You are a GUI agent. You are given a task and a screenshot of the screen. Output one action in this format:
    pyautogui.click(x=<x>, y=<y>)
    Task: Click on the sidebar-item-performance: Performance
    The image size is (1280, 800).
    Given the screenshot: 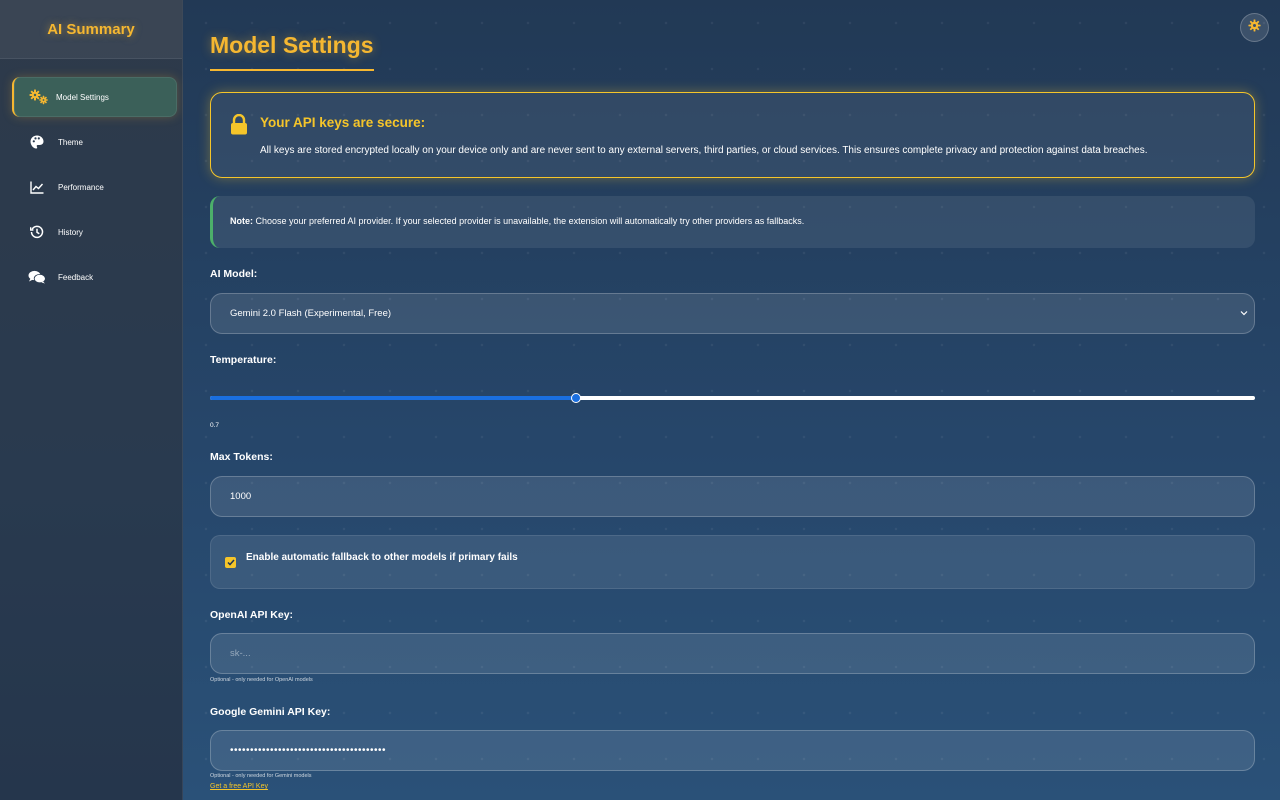 What is the action you would take?
    pyautogui.click(x=94, y=187)
    